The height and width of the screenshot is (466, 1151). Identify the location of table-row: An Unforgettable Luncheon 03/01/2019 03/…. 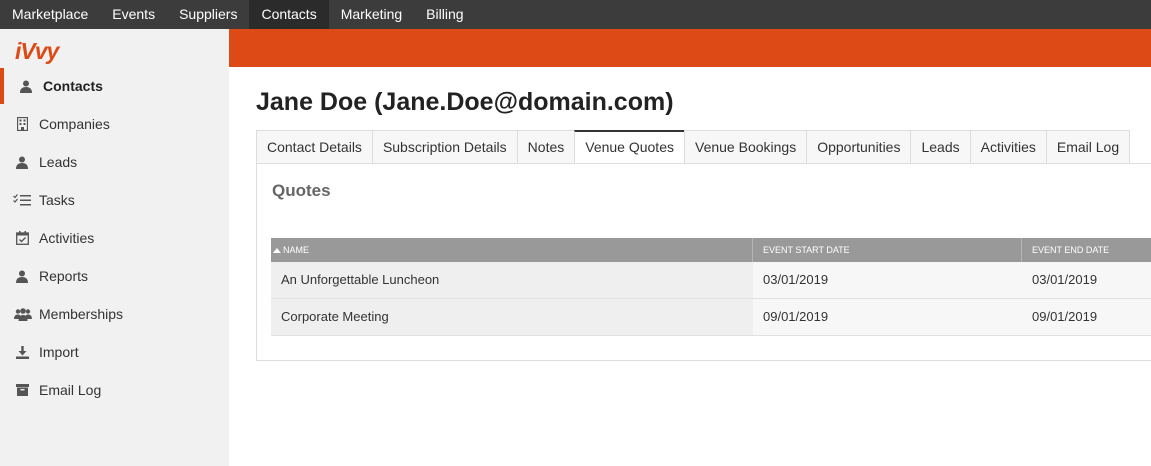
(711, 280).